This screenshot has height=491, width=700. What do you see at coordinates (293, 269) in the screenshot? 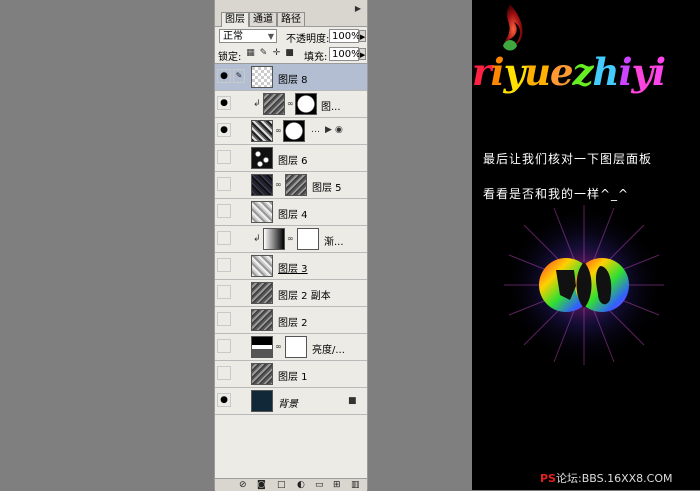
I see `layer-name: 图层 3` at bounding box center [293, 269].